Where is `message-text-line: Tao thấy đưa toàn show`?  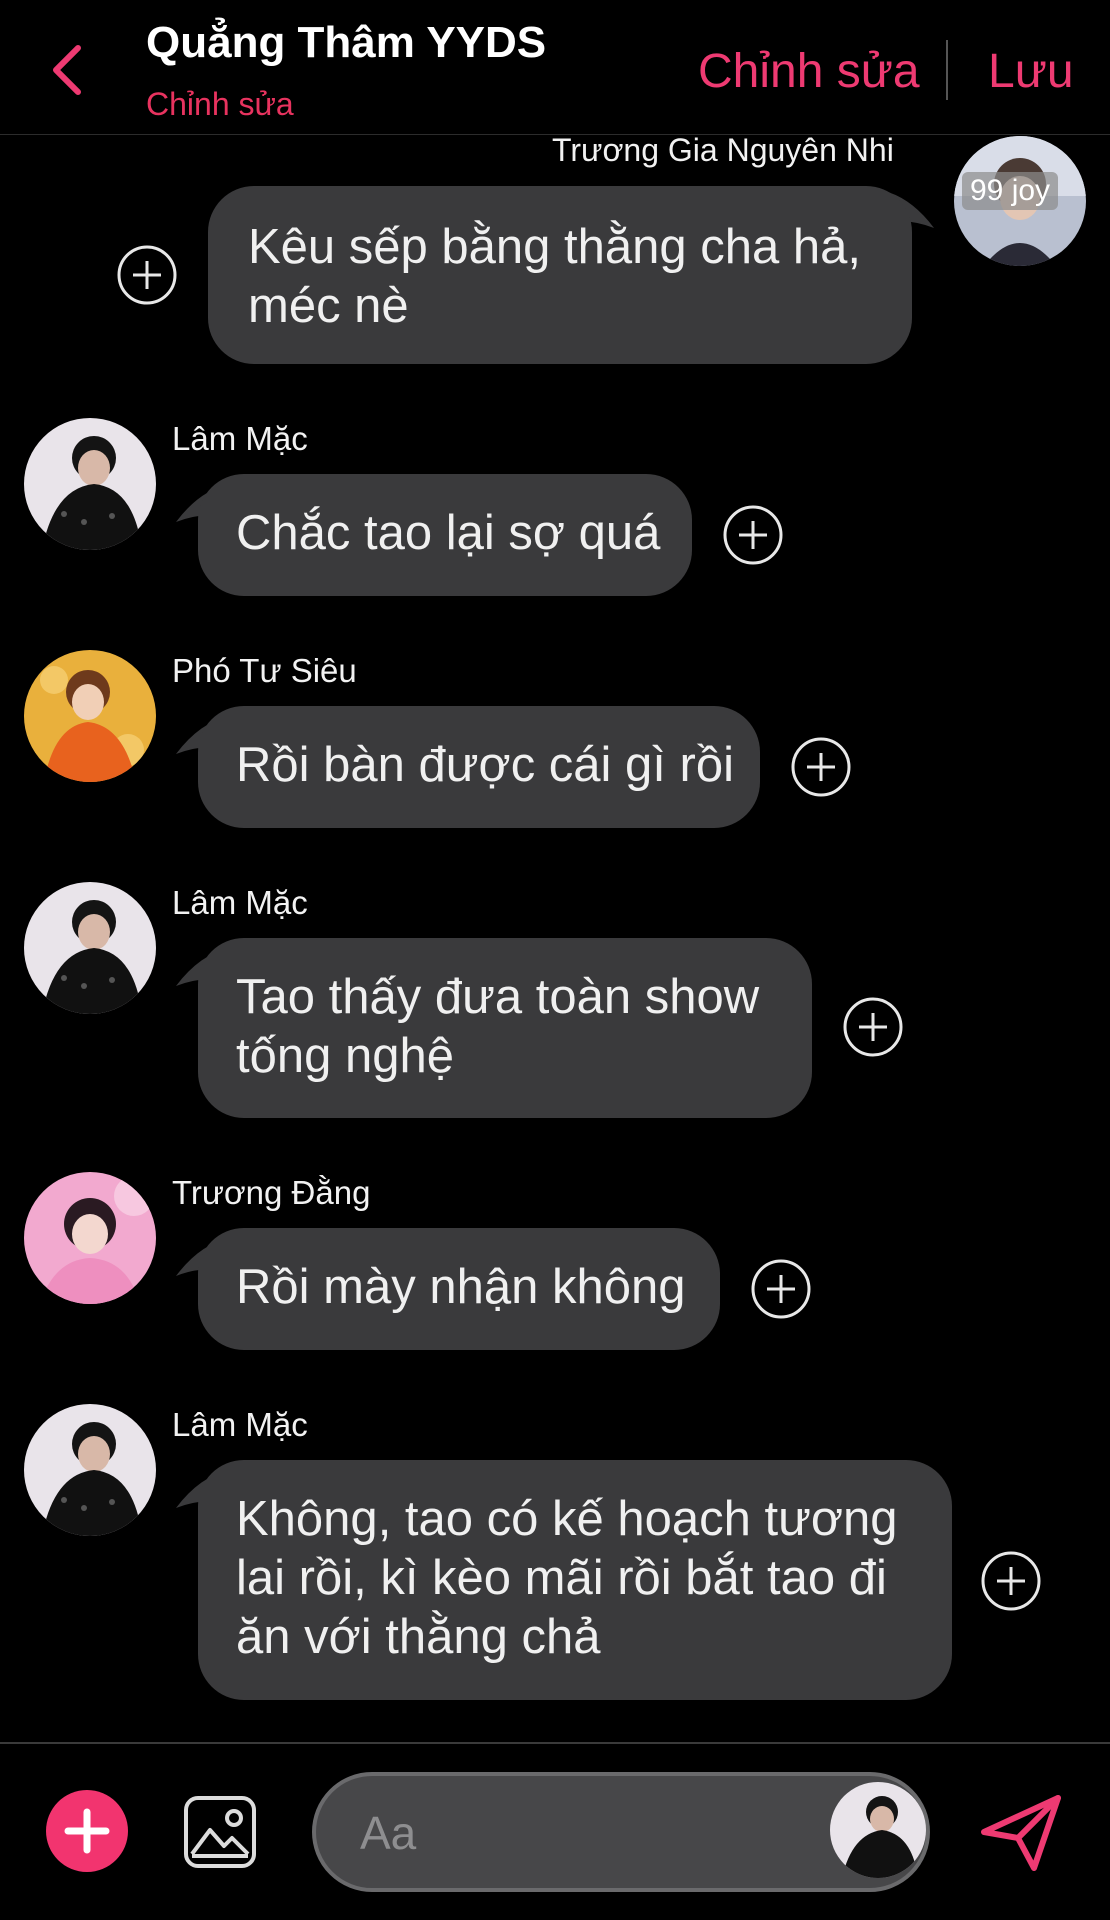
message-text-line: Tao thấy đưa toàn show is located at coordinates (498, 997).